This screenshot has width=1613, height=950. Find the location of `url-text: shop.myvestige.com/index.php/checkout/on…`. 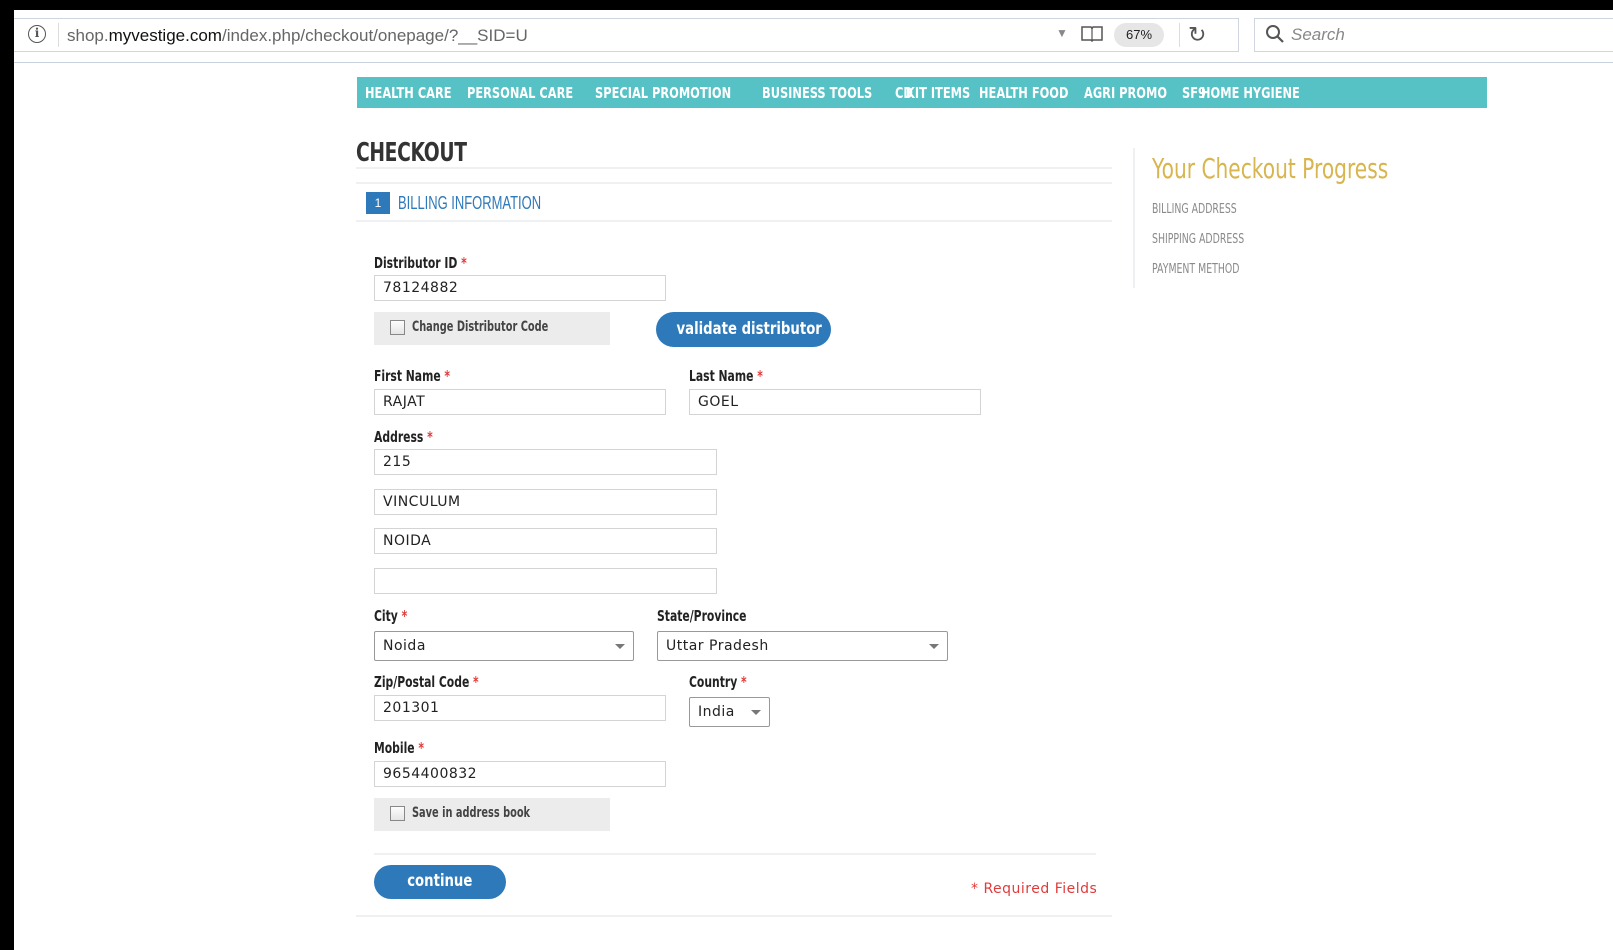

url-text: shop.myvestige.com/index.php/checkout/on… is located at coordinates (297, 36).